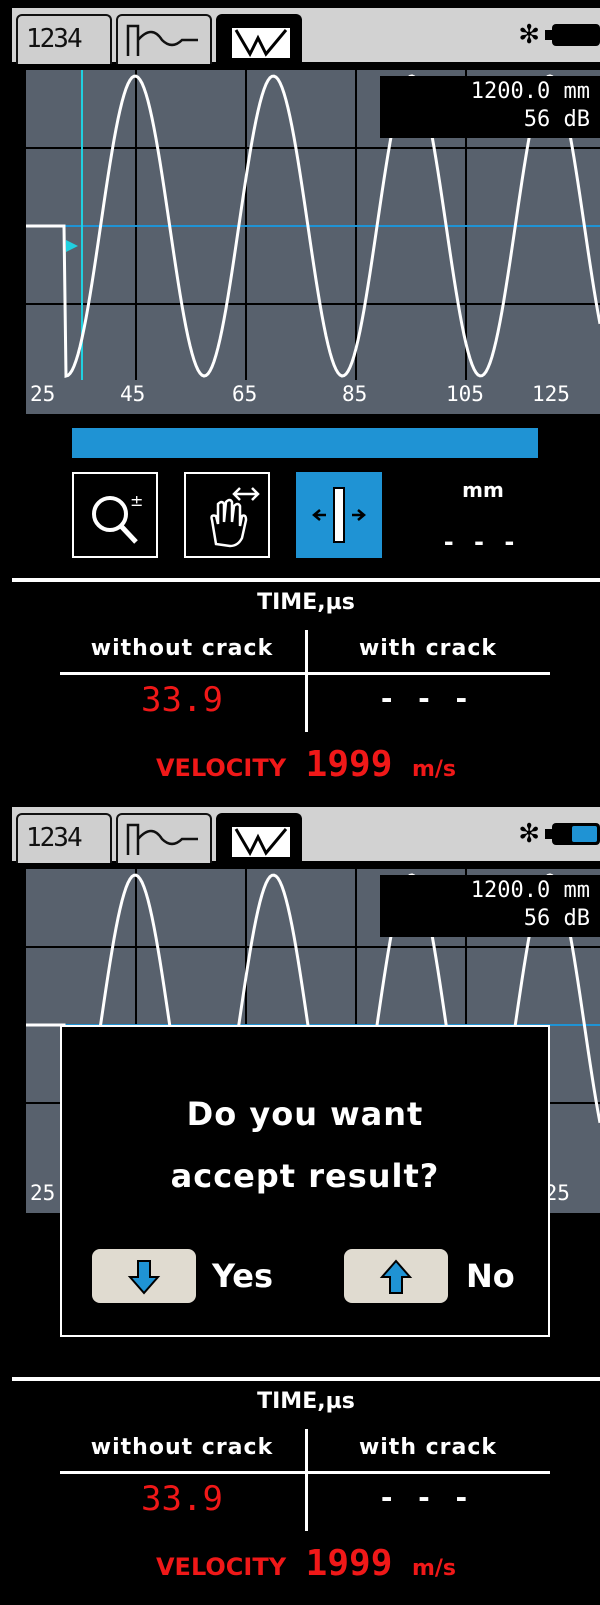  Describe the element at coordinates (355, 394) in the screenshot. I see `x-tick: 85` at that location.